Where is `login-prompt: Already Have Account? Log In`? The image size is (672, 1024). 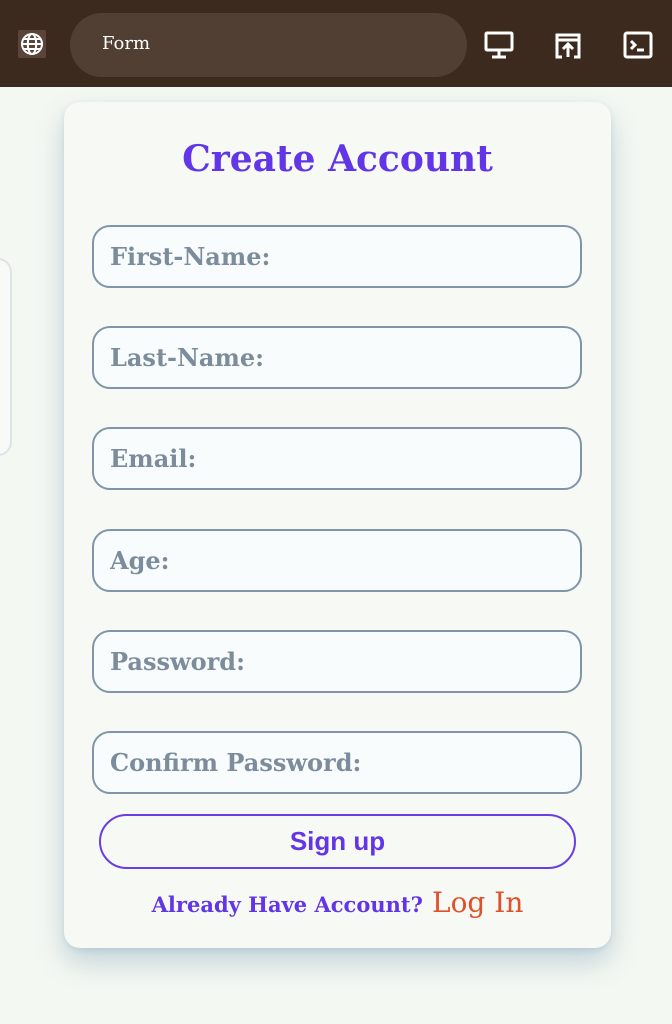
login-prompt: Already Have Account? Log In is located at coordinates (337, 902).